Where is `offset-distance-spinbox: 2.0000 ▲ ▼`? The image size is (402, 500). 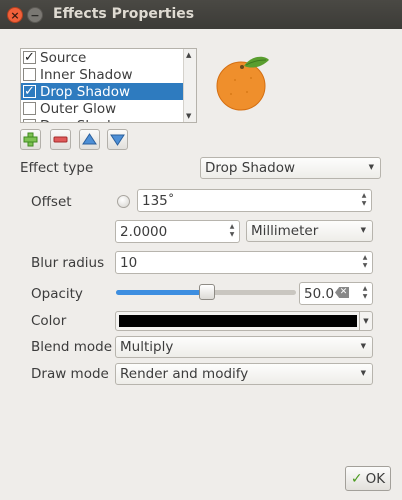
offset-distance-spinbox: 2.0000 ▲ ▼ is located at coordinates (177, 231).